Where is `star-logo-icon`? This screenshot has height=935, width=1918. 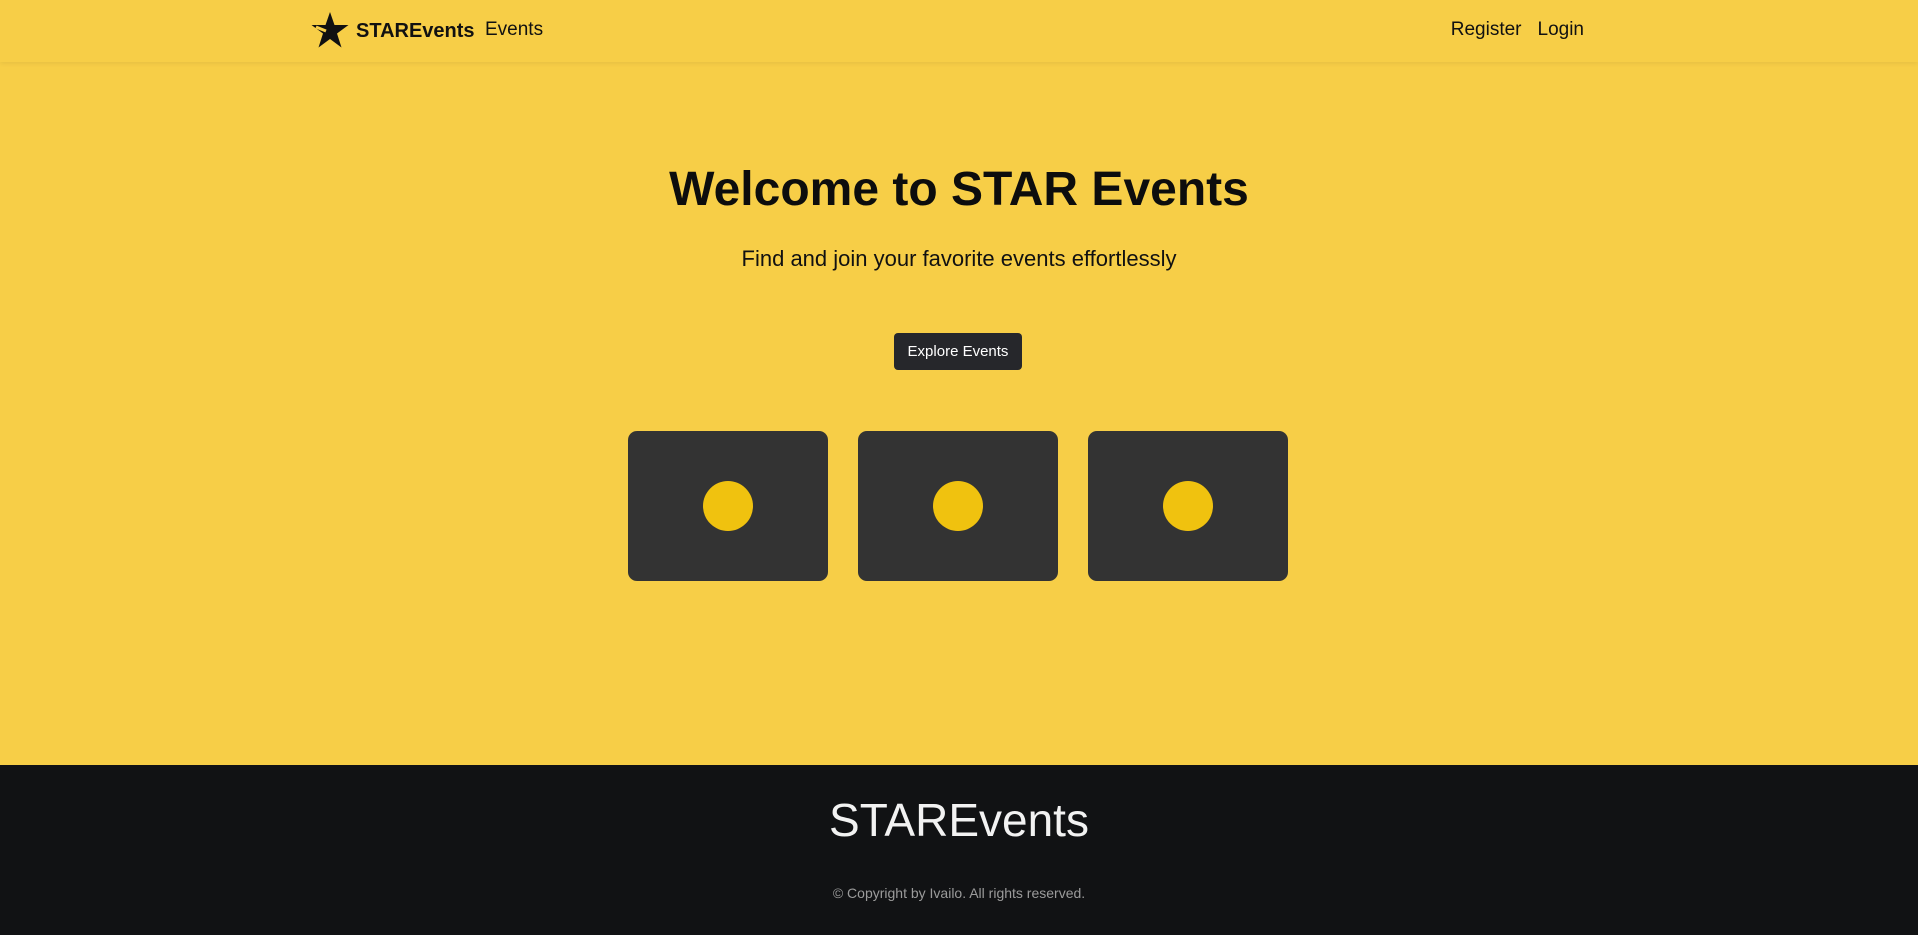
star-logo-icon is located at coordinates (330, 30).